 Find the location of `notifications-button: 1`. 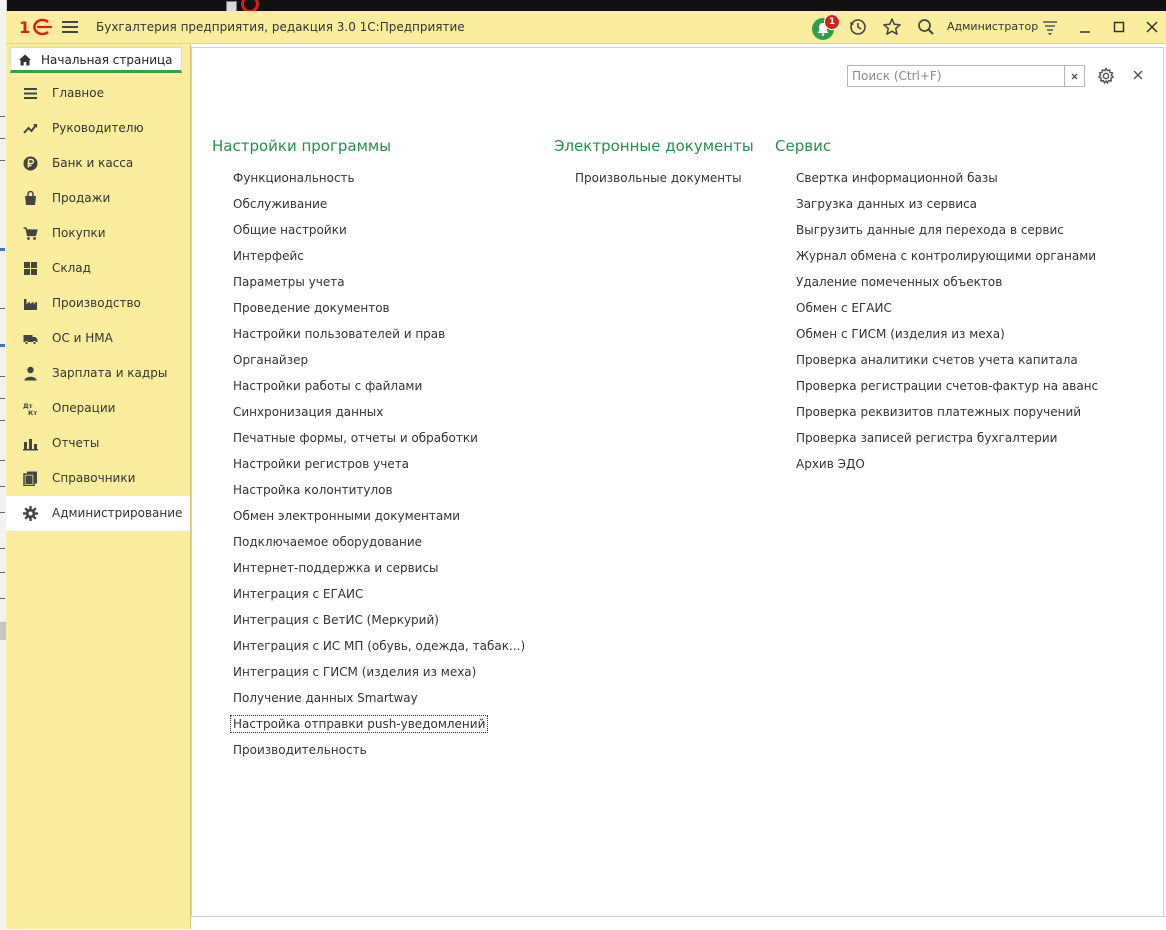

notifications-button: 1 is located at coordinates (826, 27).